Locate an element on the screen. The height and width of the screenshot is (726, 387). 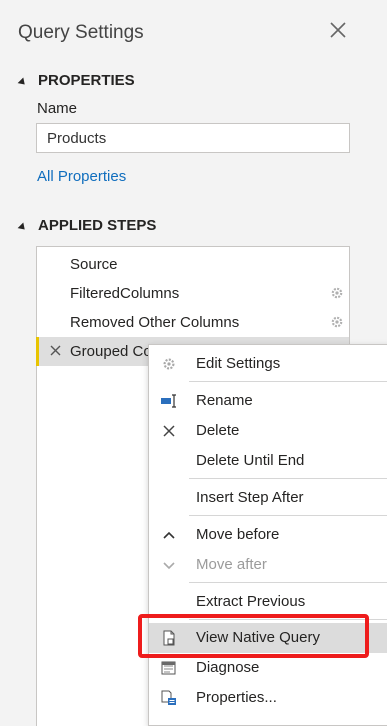
step-source: Source is located at coordinates (193, 264).